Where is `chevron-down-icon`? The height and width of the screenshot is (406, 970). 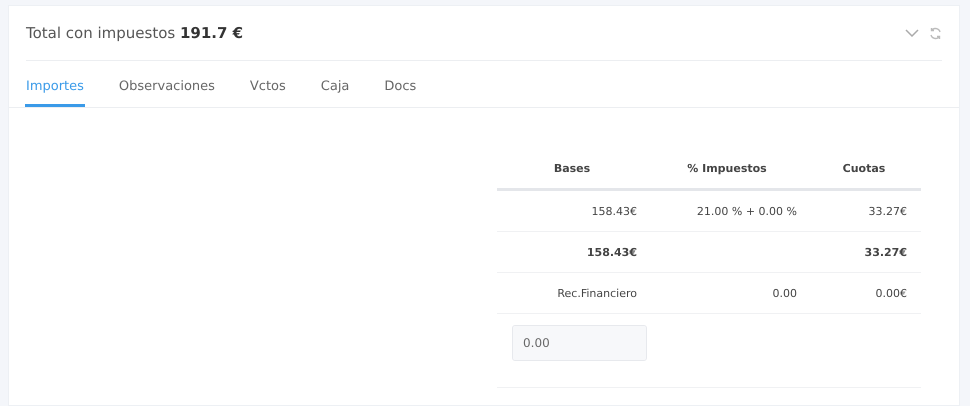 chevron-down-icon is located at coordinates (912, 33).